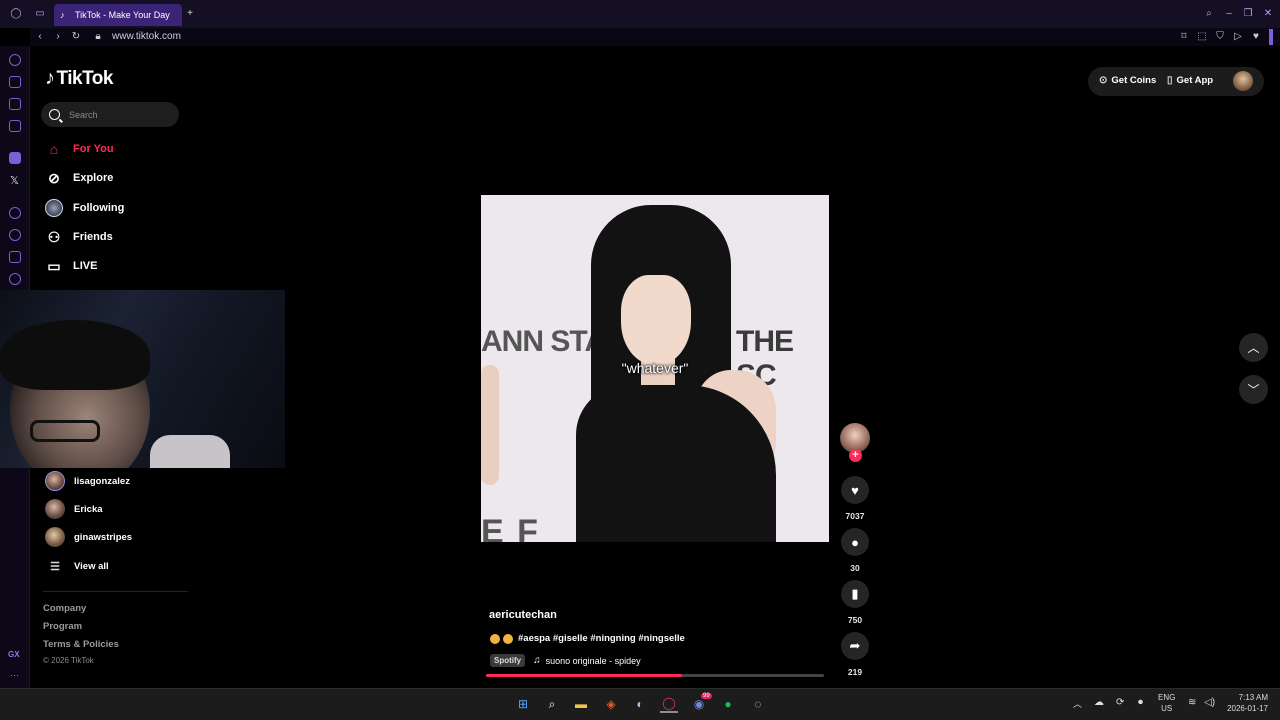  I want to click on new-tab-icon: +, so click(190, 14).